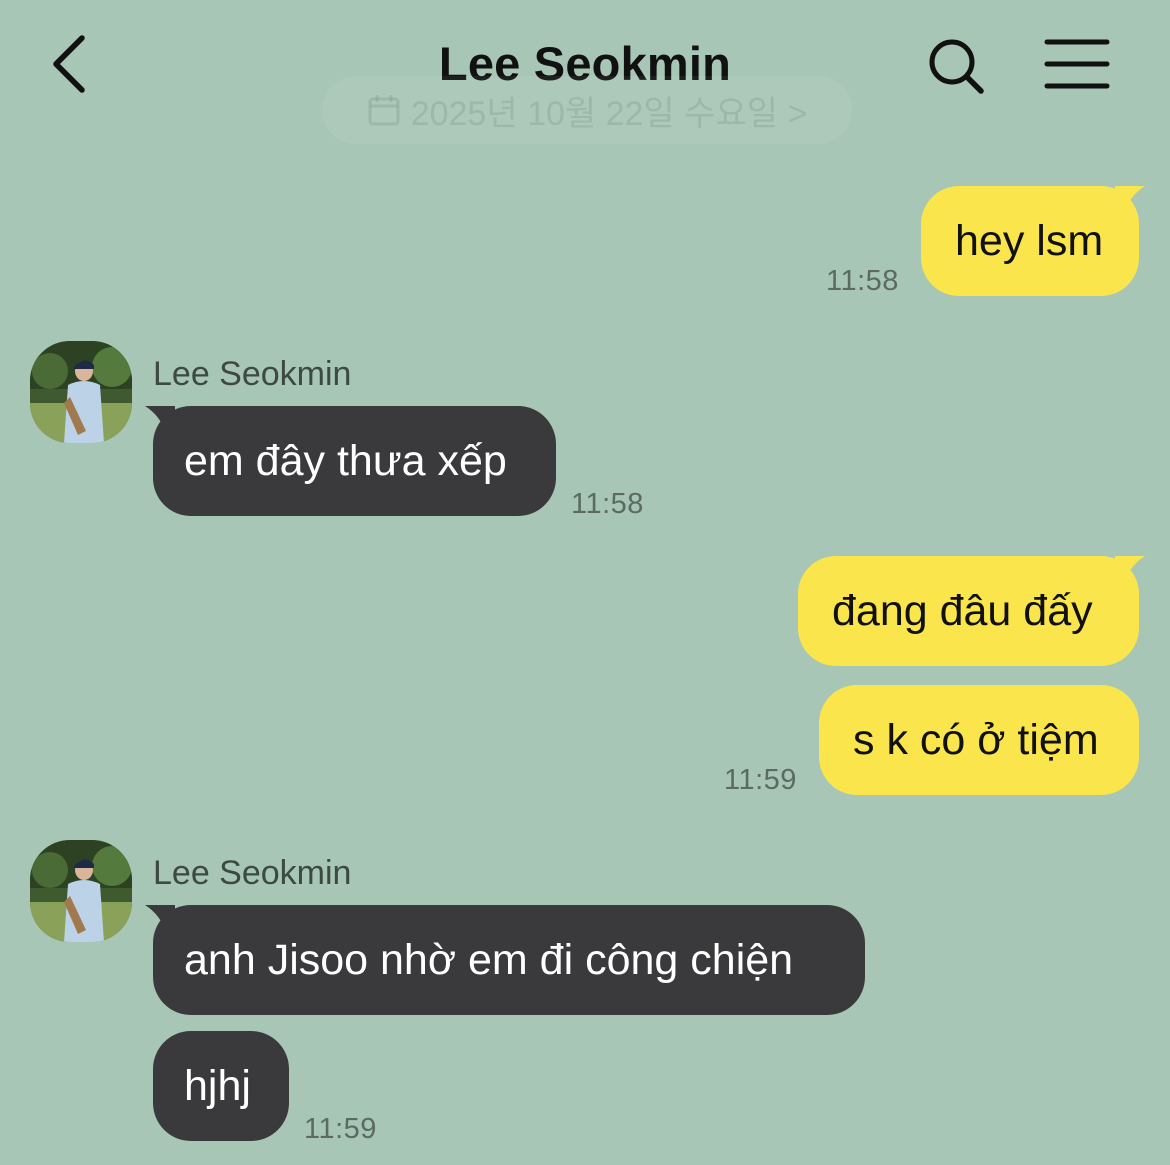 This screenshot has width=1170, height=1165. I want to click on search-button, so click(955, 65).